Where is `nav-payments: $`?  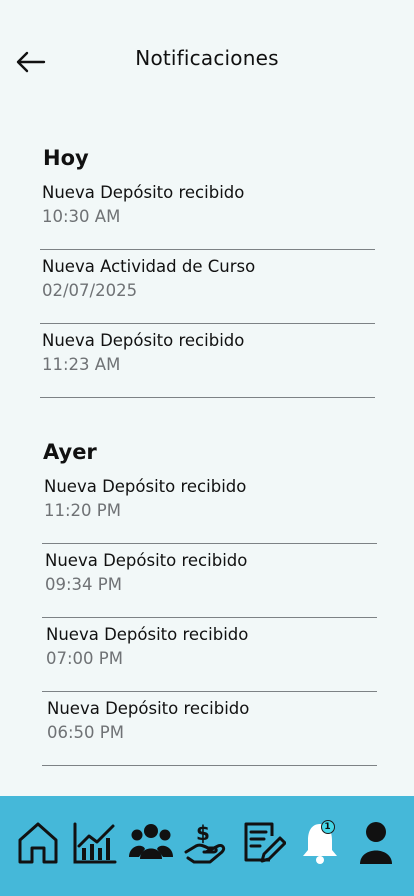 nav-payments: $ is located at coordinates (207, 843).